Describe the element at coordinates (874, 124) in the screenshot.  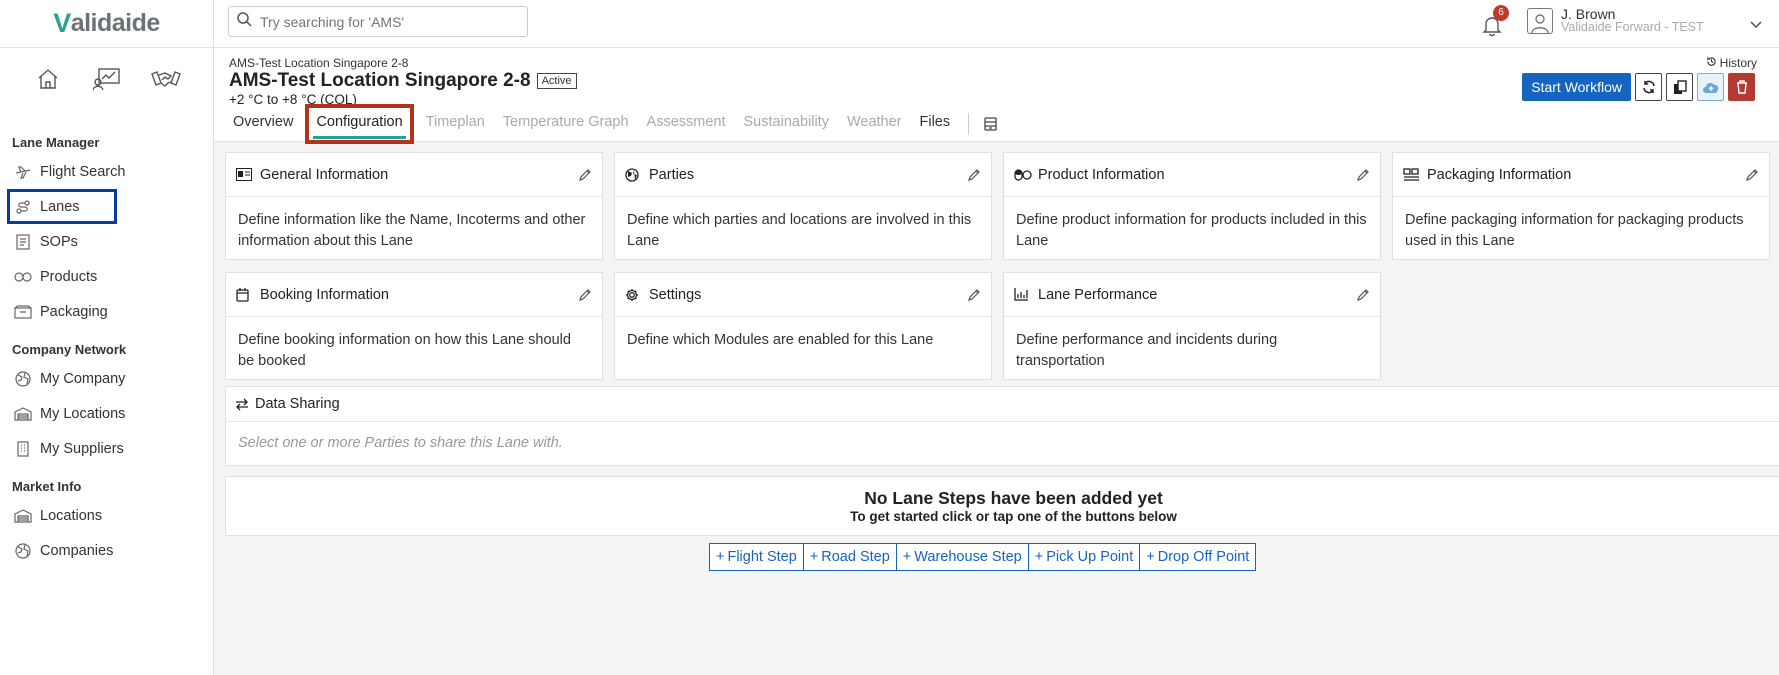
I see `tab-weather: Weather` at that location.